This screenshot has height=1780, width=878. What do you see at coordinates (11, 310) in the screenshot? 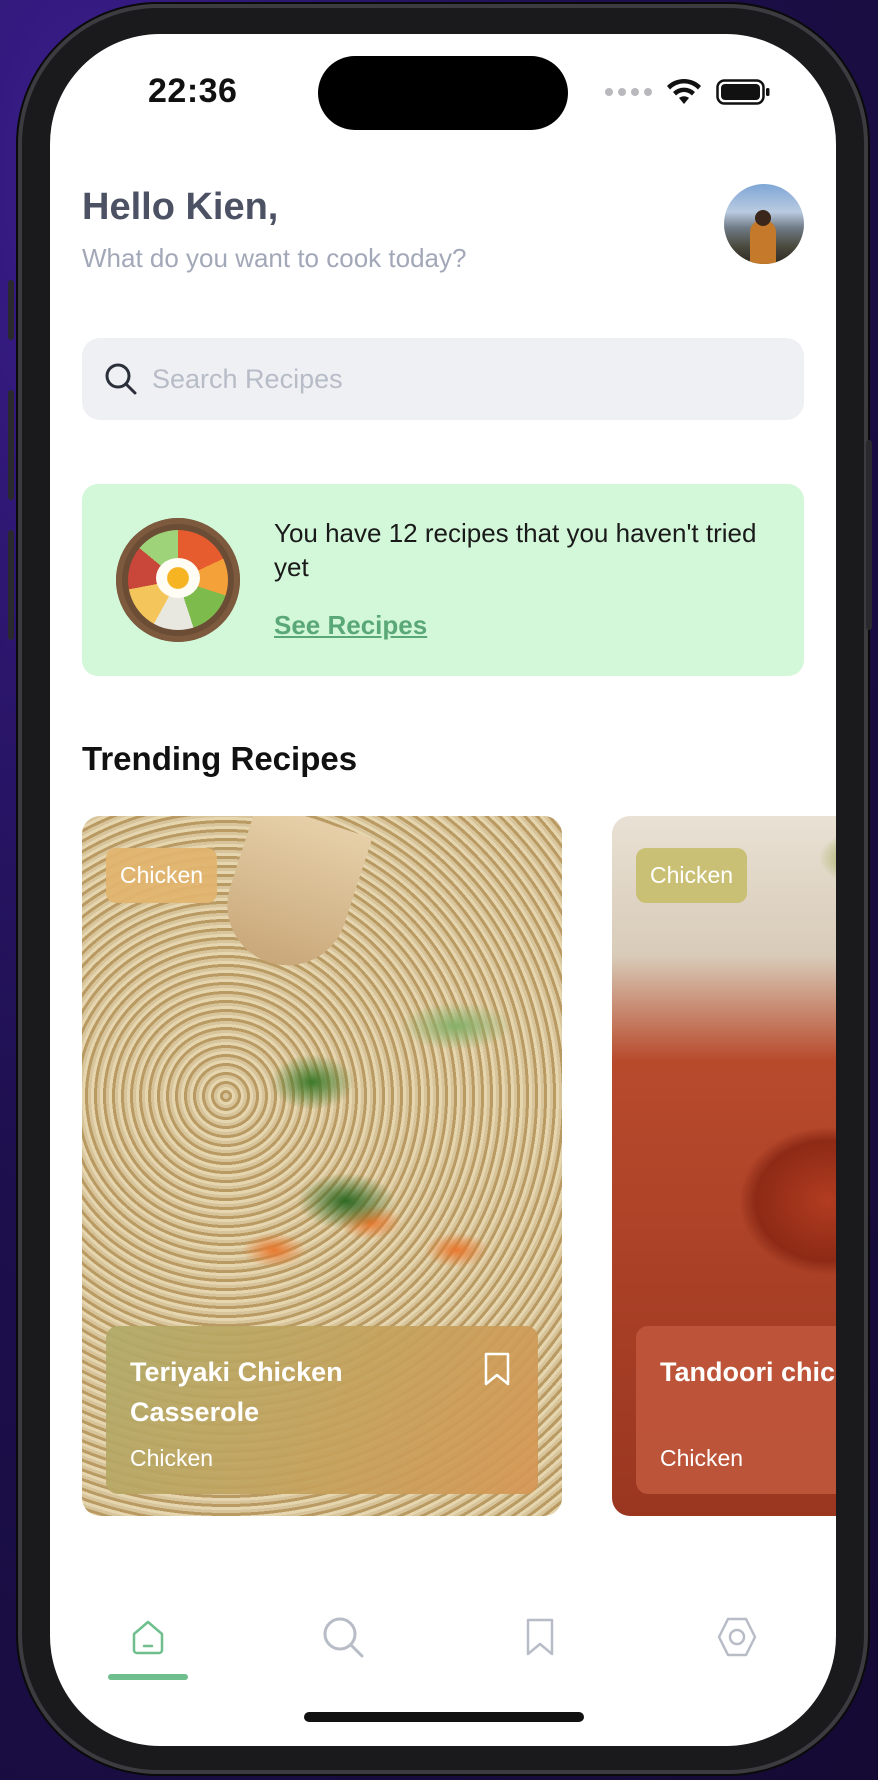
I see `mute-switch` at bounding box center [11, 310].